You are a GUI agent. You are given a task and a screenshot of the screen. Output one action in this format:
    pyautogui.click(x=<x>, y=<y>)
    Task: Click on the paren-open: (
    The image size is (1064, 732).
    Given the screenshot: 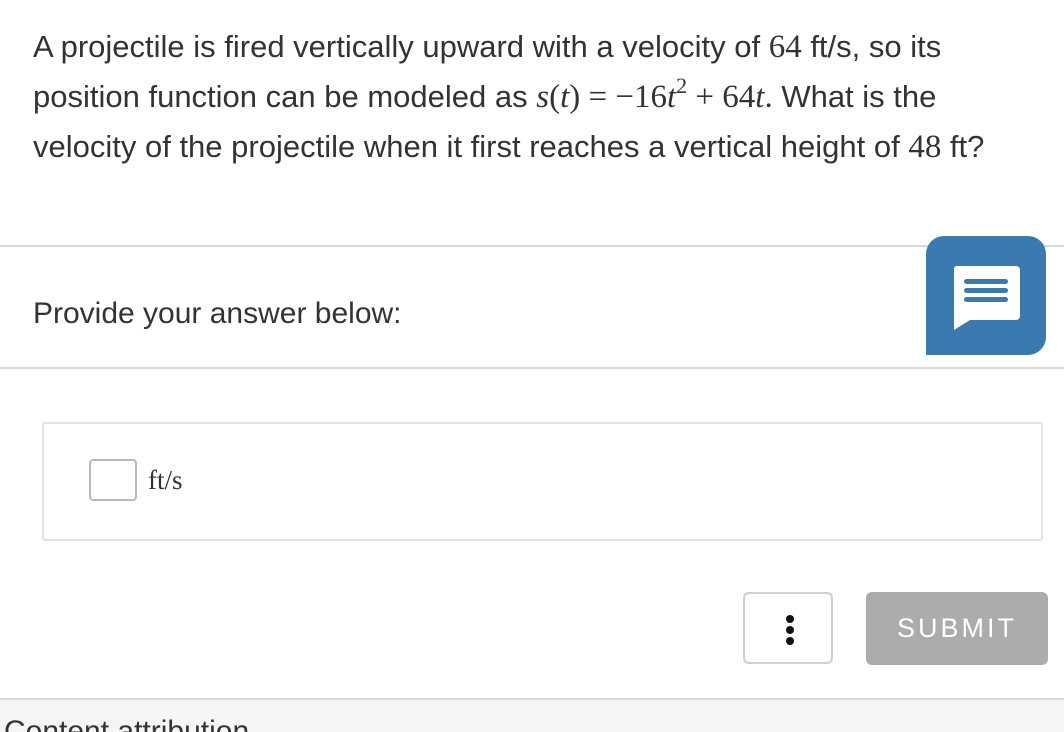 What is the action you would take?
    pyautogui.click(x=555, y=97)
    